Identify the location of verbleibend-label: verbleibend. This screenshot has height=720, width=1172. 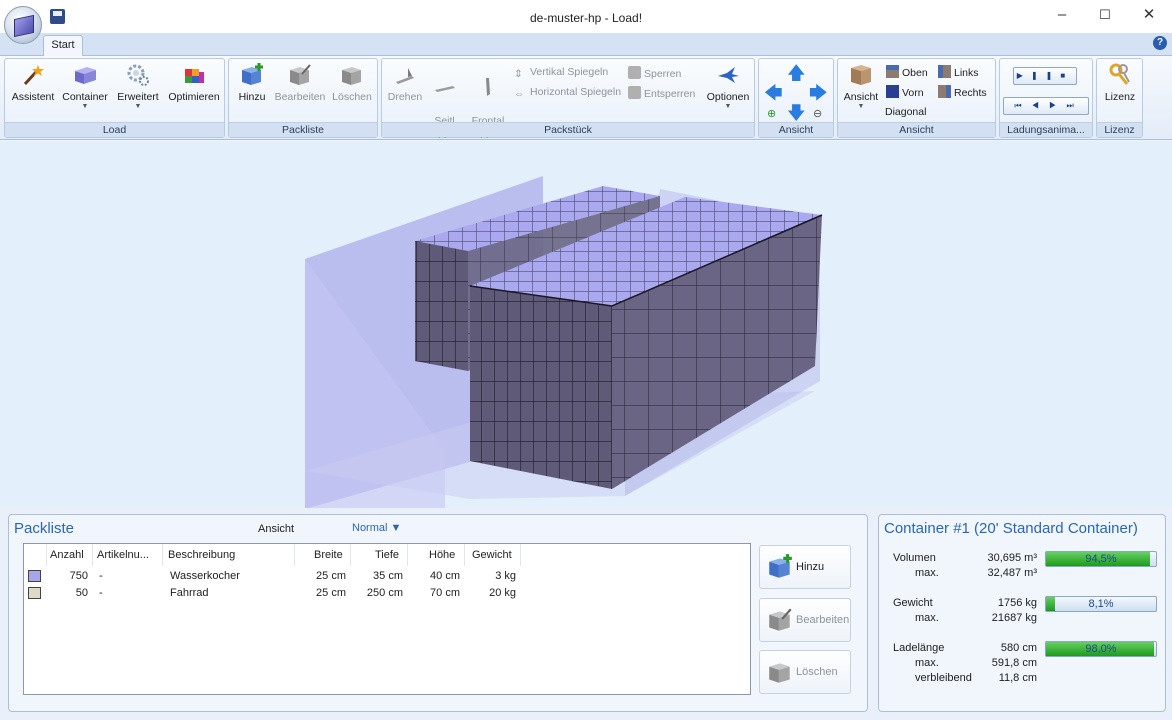
(943, 678).